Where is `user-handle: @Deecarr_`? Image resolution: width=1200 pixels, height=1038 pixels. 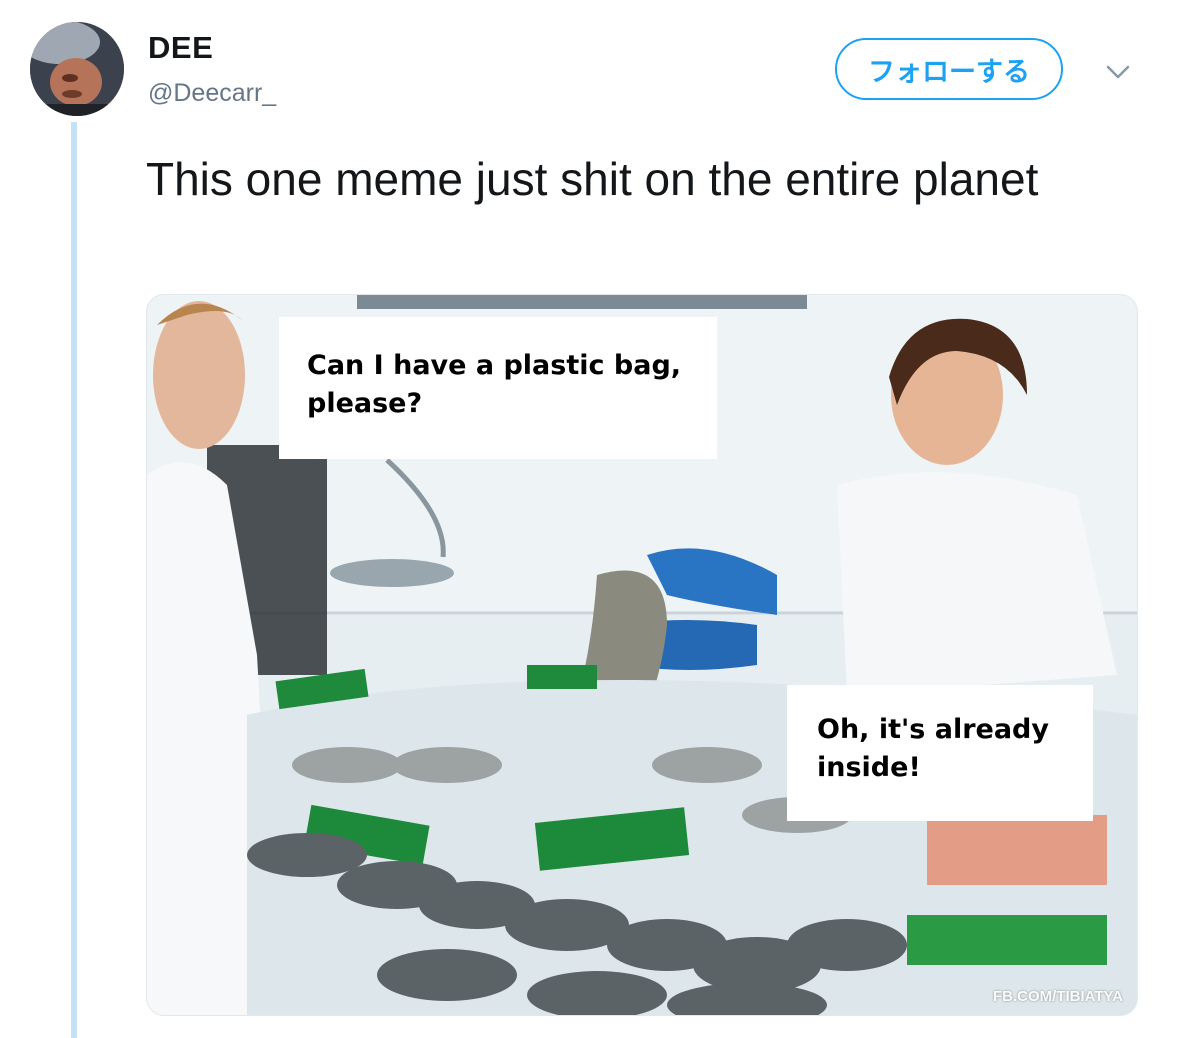
user-handle: @Deecarr_ is located at coordinates (212, 93).